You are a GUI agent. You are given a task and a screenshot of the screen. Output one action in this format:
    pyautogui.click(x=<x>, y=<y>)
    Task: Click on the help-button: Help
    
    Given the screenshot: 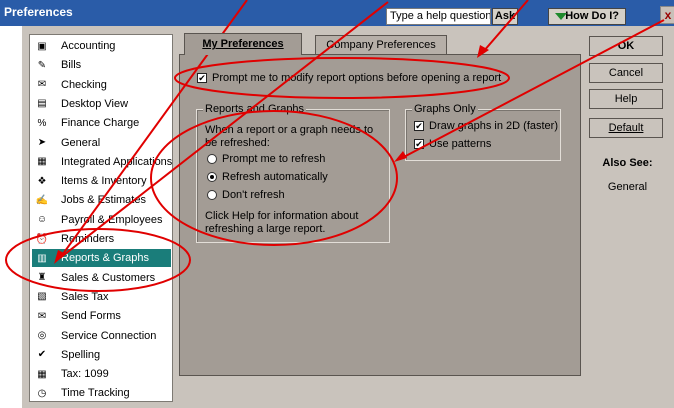 What is the action you would take?
    pyautogui.click(x=626, y=99)
    